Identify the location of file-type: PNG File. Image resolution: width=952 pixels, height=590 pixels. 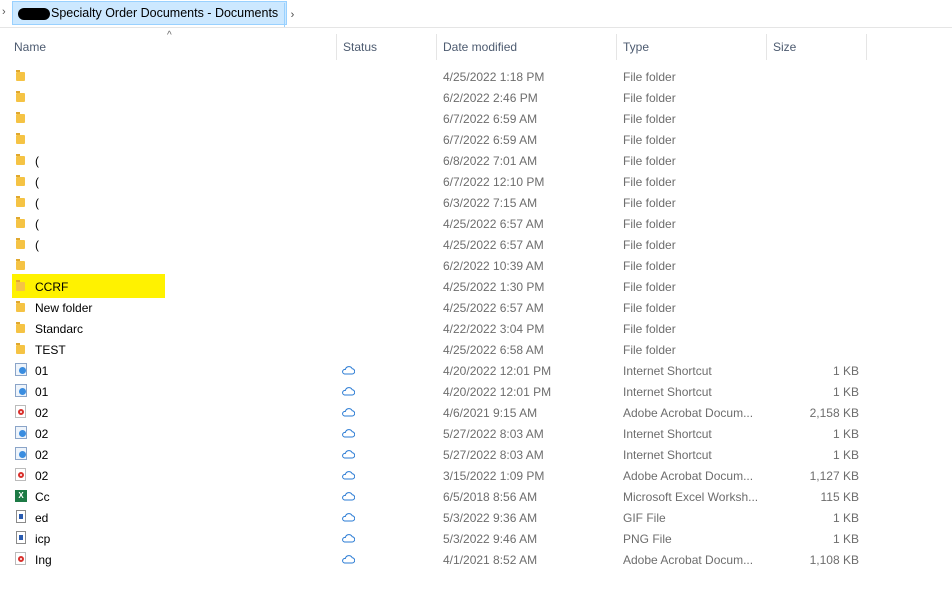
(647, 539).